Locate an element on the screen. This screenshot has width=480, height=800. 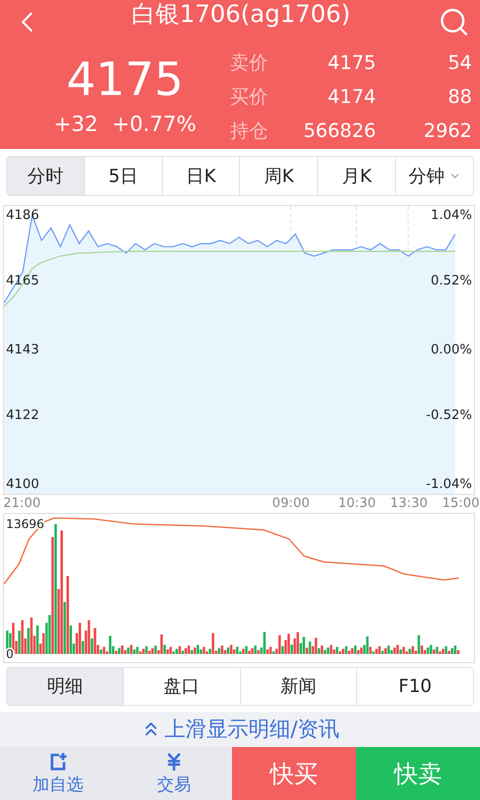
percent-axis-label: -1.04% is located at coordinates (449, 484).